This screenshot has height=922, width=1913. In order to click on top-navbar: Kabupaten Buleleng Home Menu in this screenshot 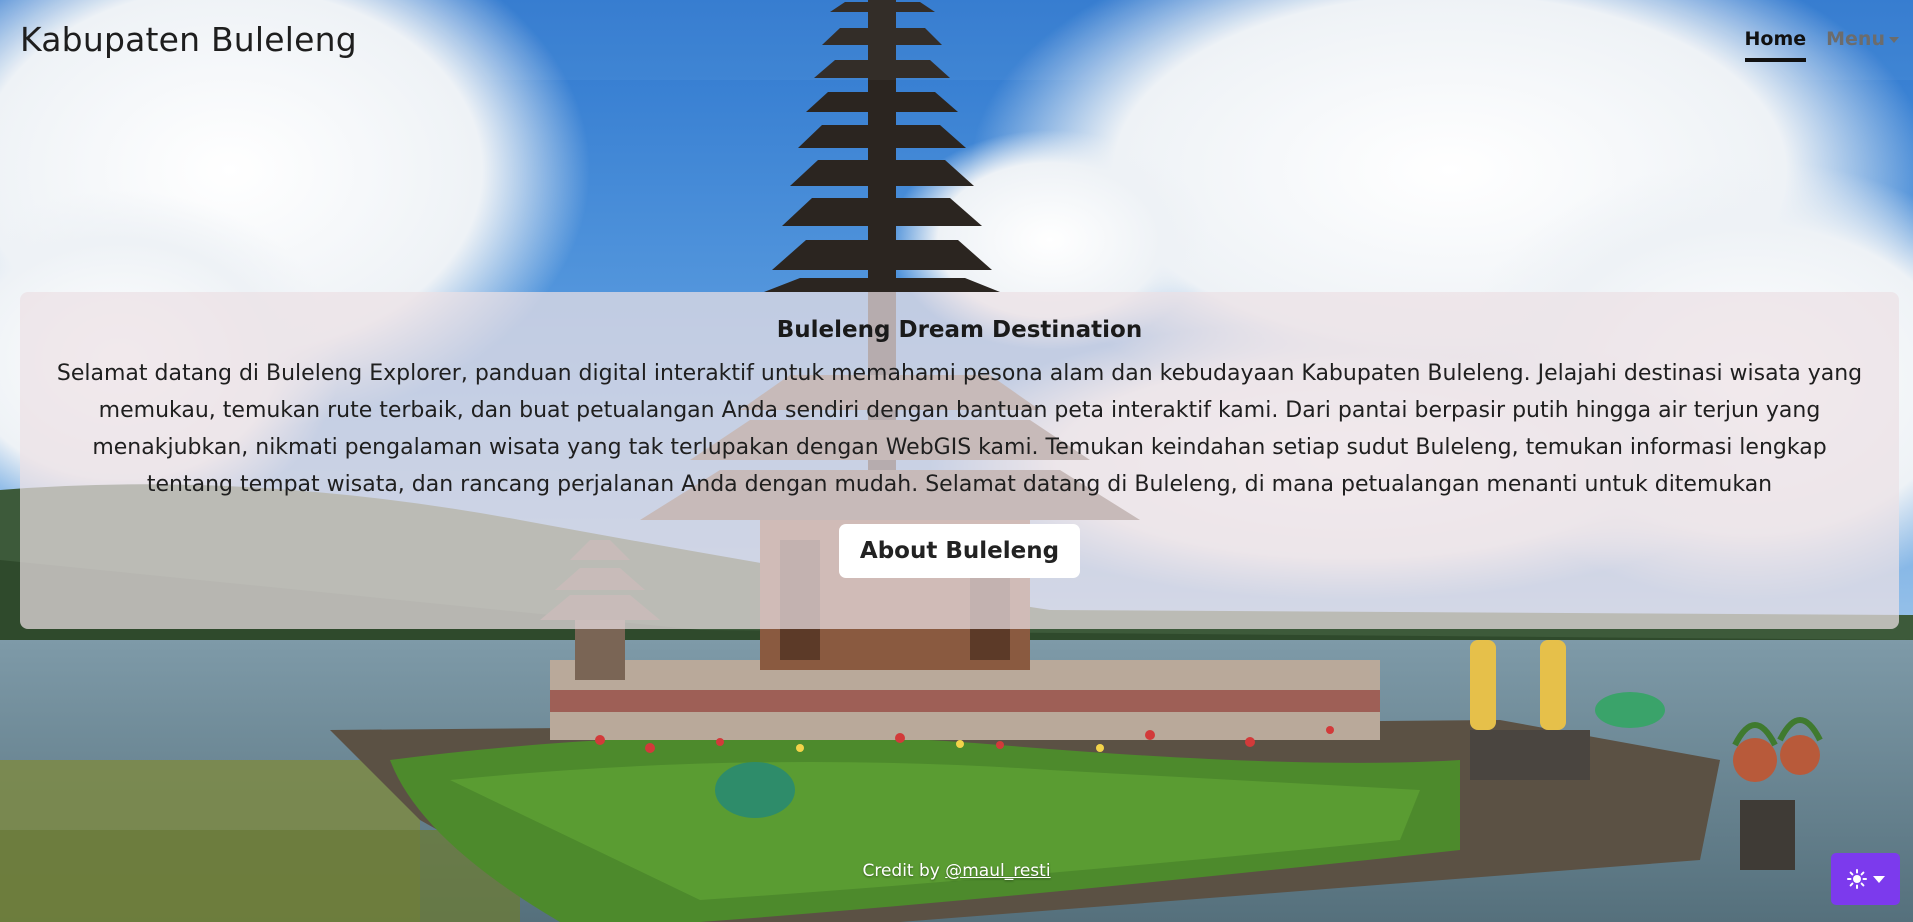, I will do `click(956, 40)`.